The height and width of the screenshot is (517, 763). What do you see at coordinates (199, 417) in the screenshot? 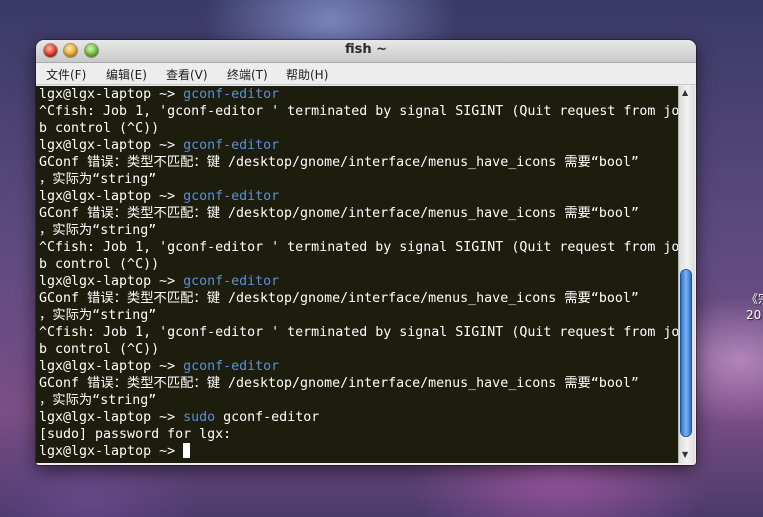
I see `command-keyword: sudo` at bounding box center [199, 417].